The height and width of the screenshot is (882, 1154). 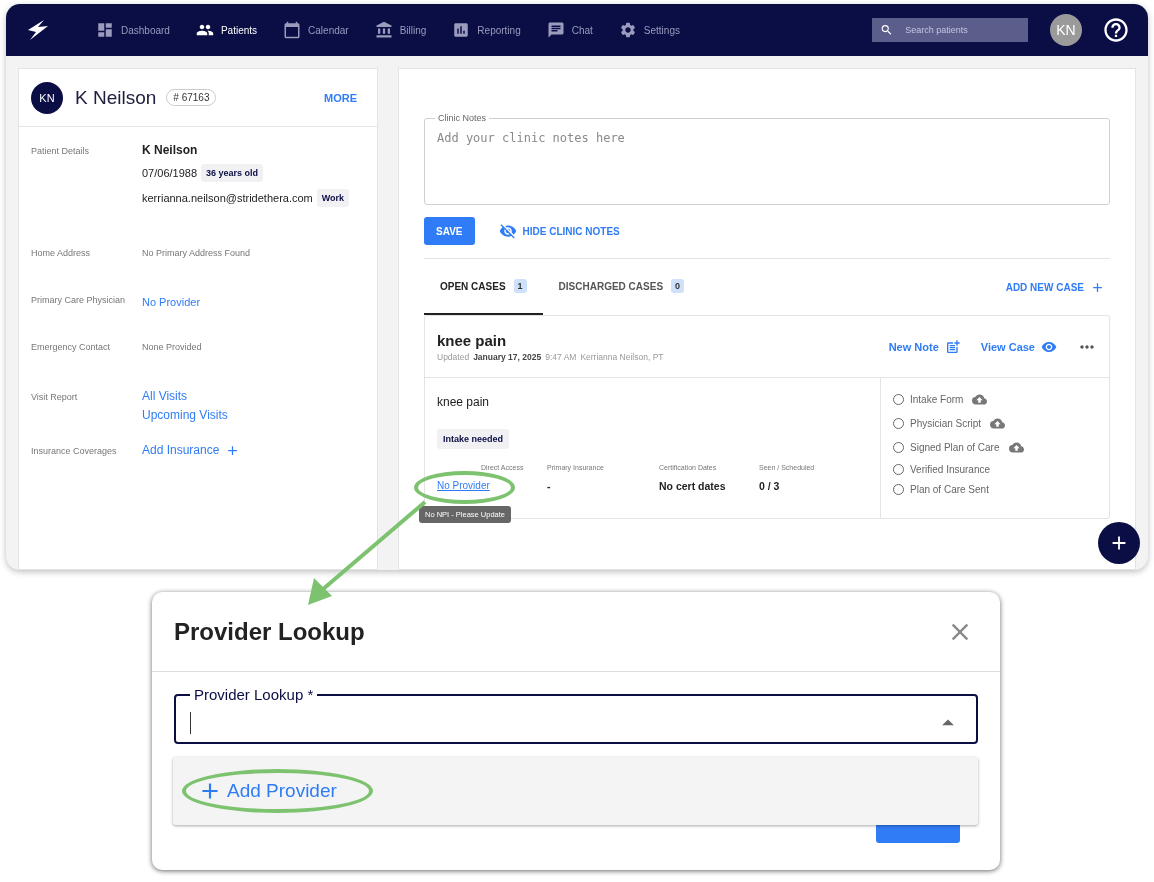 I want to click on patient-avatar: KN, so click(x=47, y=97).